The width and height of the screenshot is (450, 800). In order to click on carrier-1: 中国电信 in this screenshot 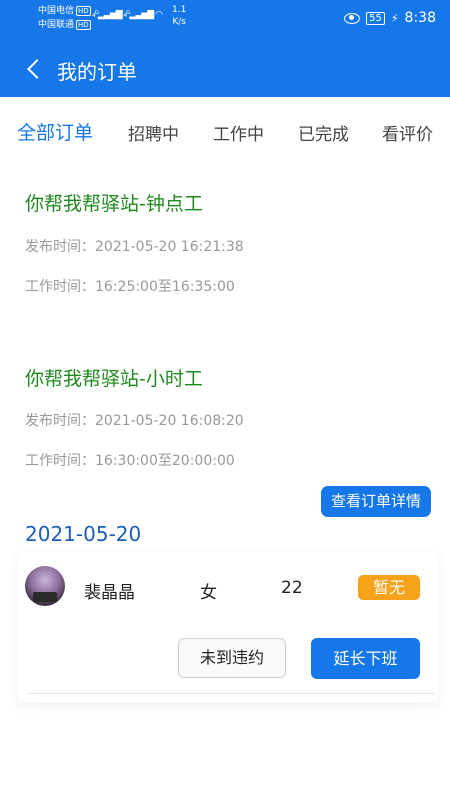, I will do `click(56, 11)`.